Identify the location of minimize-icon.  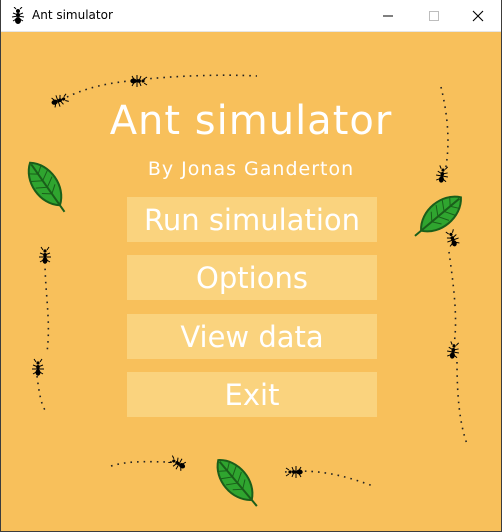
(388, 15).